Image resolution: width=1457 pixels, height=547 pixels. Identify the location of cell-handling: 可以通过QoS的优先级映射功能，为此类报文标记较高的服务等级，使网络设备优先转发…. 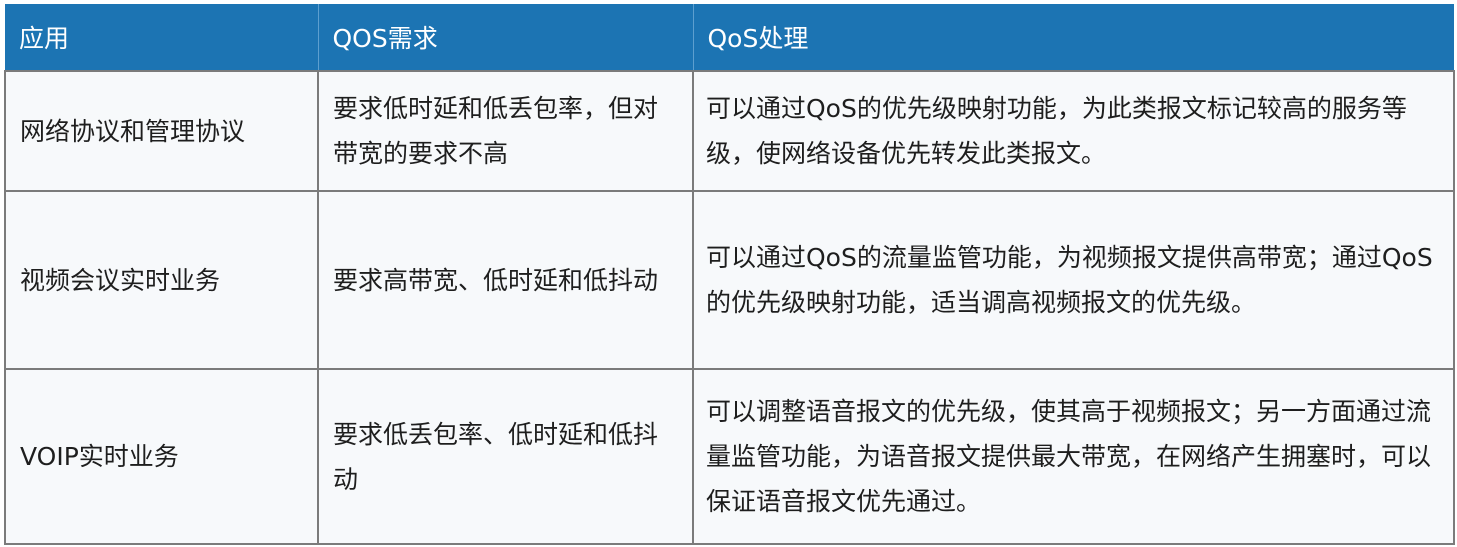
(1073, 131).